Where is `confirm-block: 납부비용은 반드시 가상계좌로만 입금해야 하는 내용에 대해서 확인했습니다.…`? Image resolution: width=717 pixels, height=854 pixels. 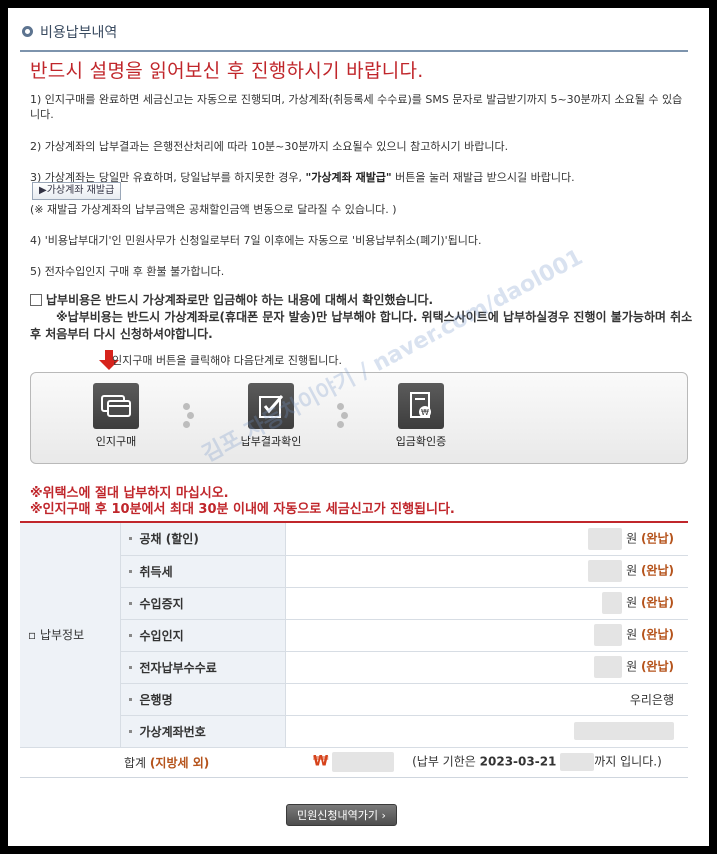 confirm-block: 납부비용은 반드시 가상계좌로만 입금해야 하는 내용에 대해서 확인했습니다.… is located at coordinates (362, 317).